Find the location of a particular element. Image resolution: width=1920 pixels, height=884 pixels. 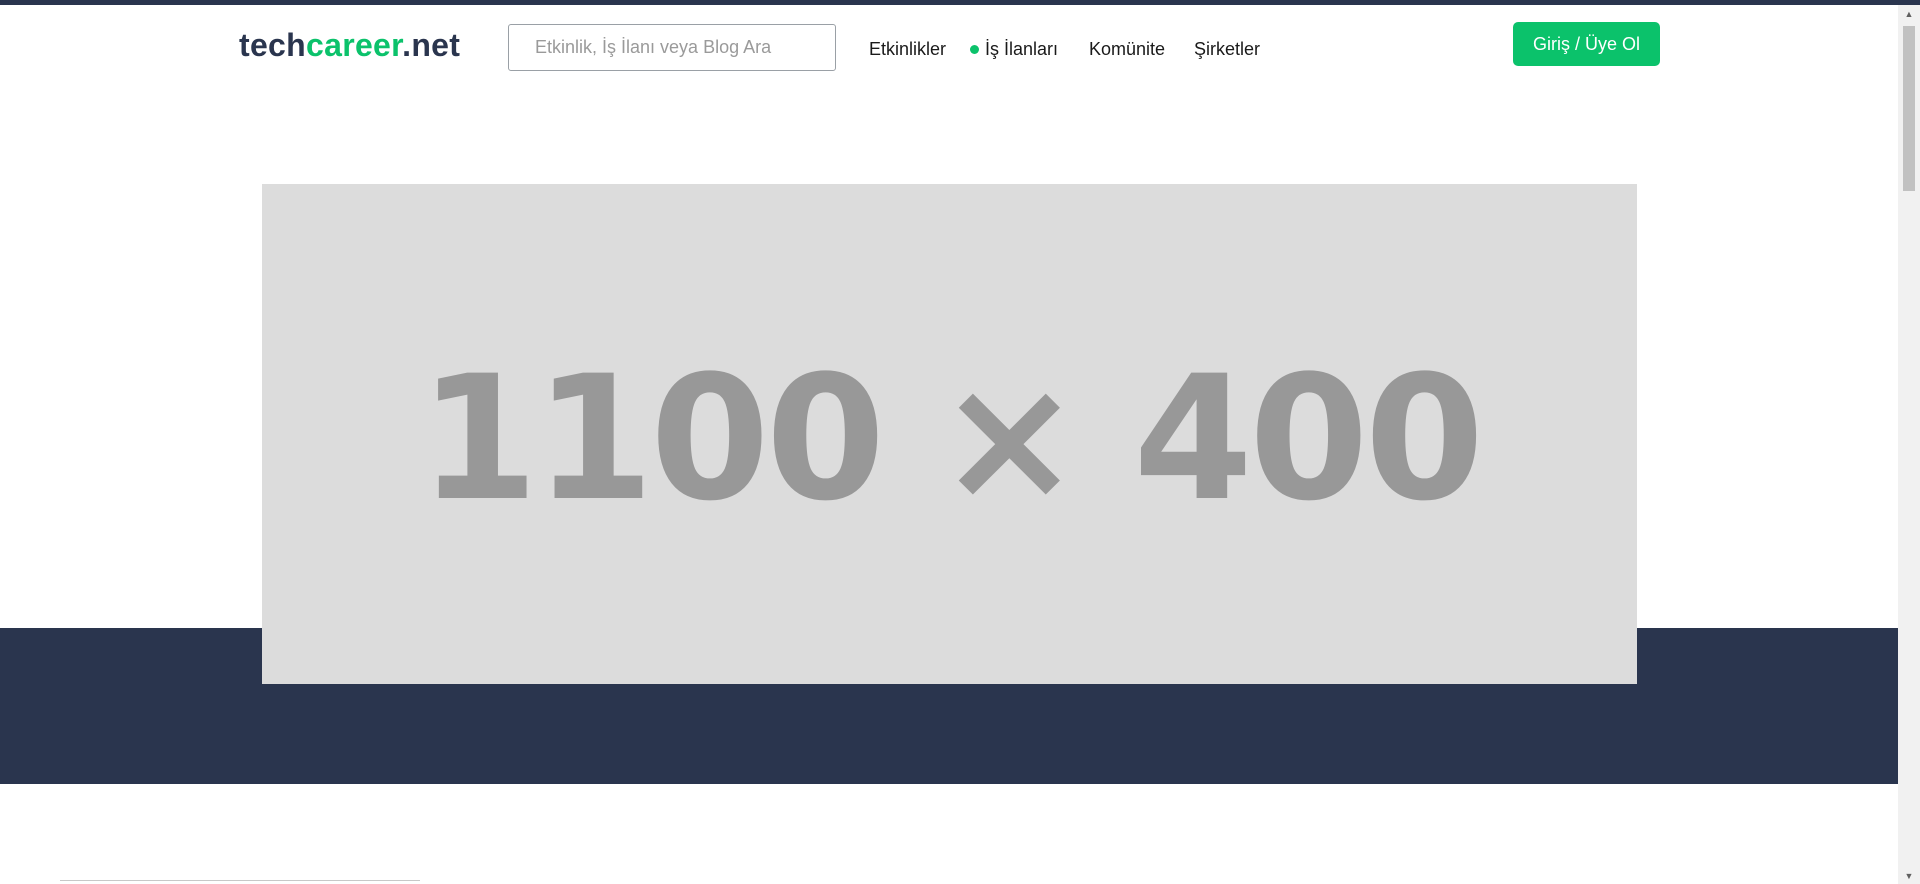

nav-item-events: Etkinlikler is located at coordinates (907, 49).